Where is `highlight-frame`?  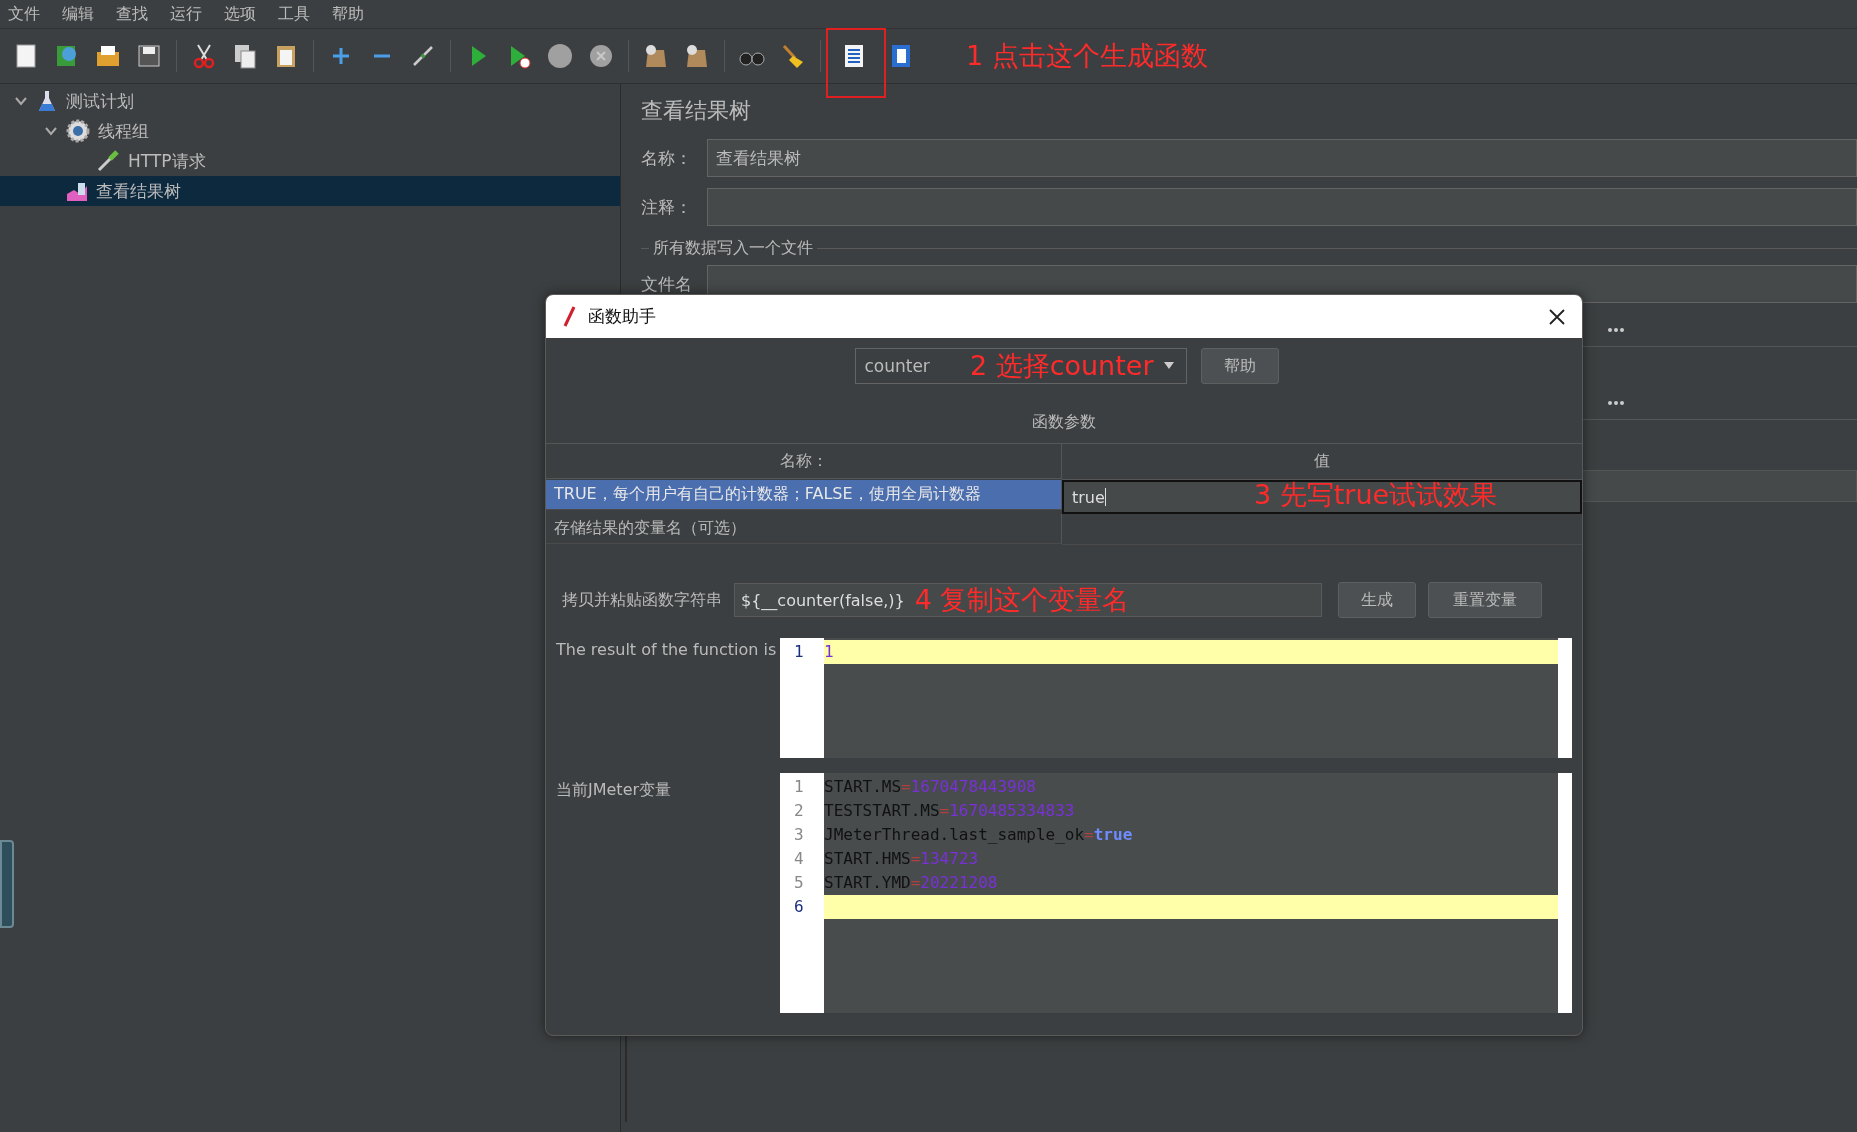 highlight-frame is located at coordinates (856, 63).